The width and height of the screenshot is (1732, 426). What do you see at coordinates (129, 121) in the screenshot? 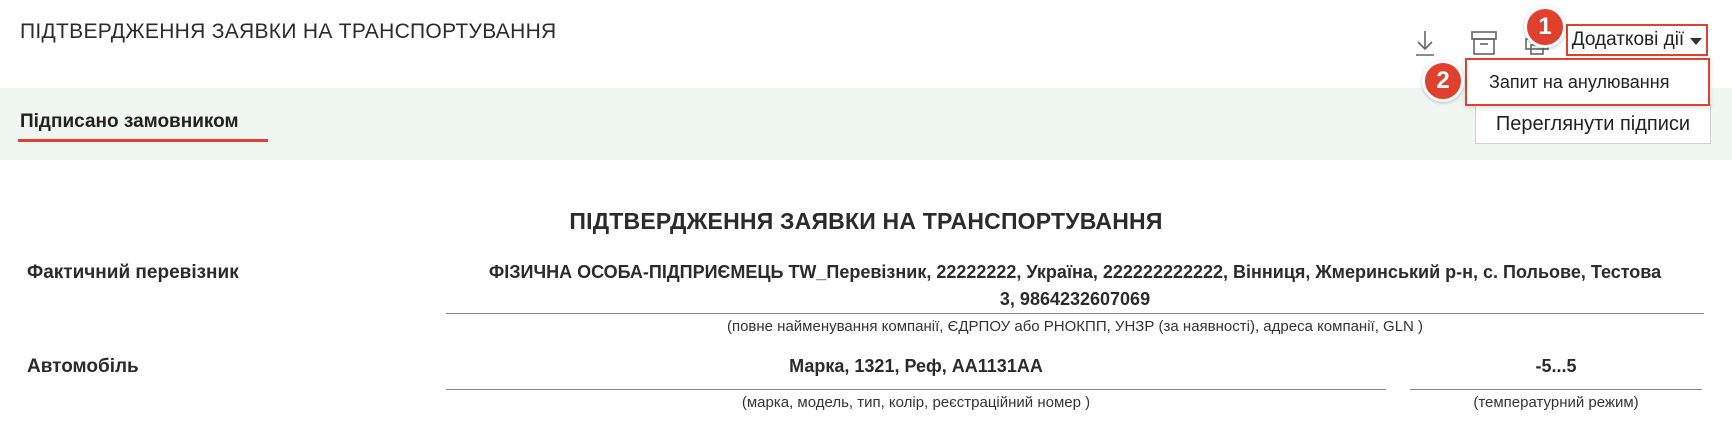
I see `status-label: Підписано замовником` at bounding box center [129, 121].